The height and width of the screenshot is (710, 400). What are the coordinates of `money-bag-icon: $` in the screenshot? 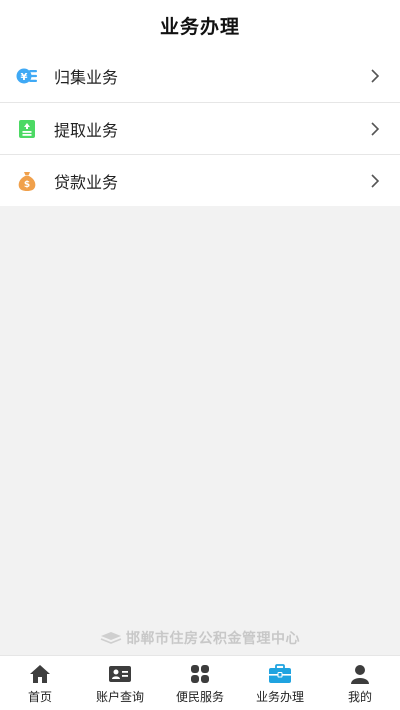 It's located at (27, 181).